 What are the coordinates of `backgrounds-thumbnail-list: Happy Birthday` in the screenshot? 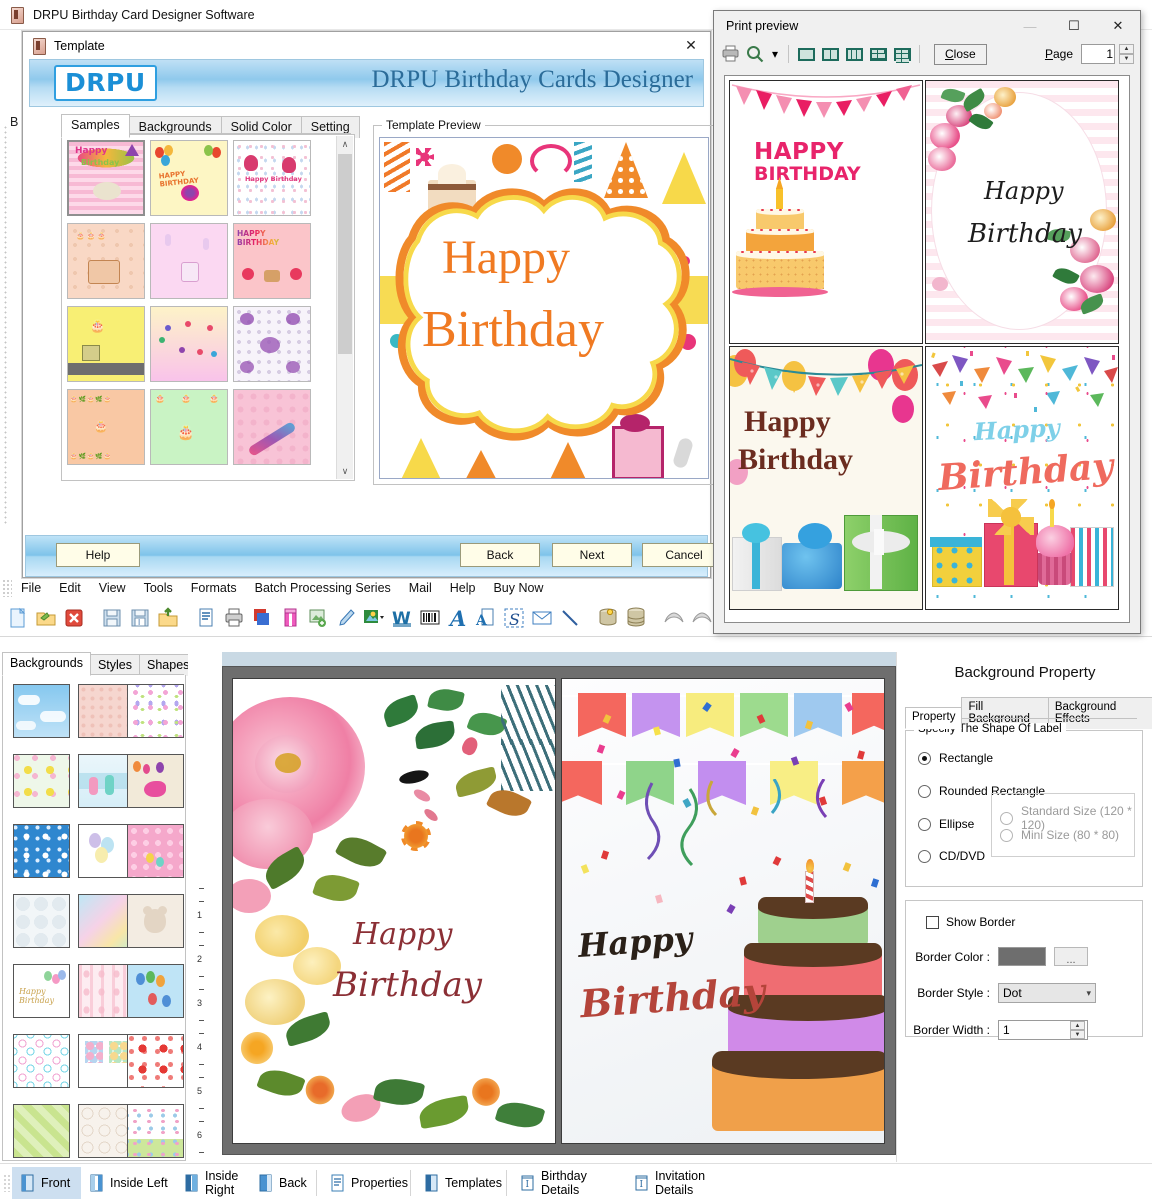 It's located at (94, 918).